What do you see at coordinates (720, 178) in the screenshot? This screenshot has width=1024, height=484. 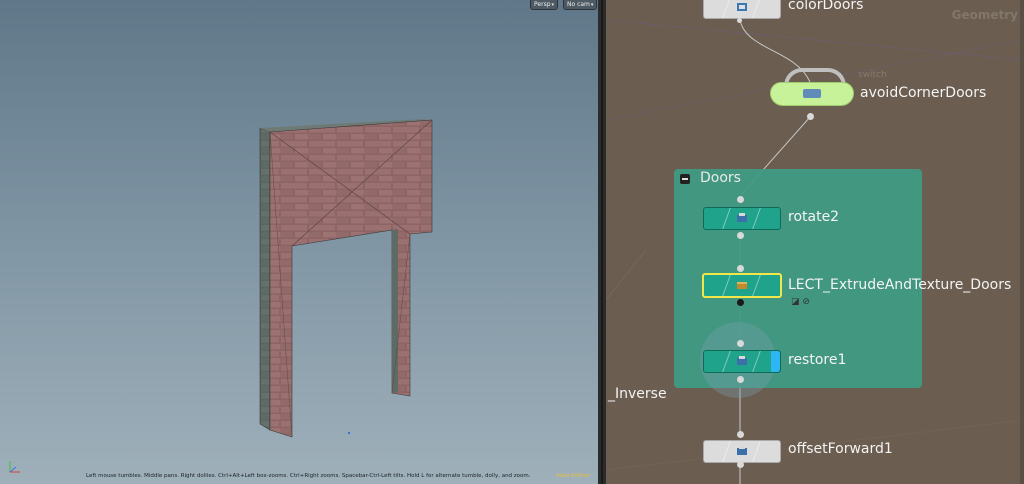 I see `network-box-title: Doors` at bounding box center [720, 178].